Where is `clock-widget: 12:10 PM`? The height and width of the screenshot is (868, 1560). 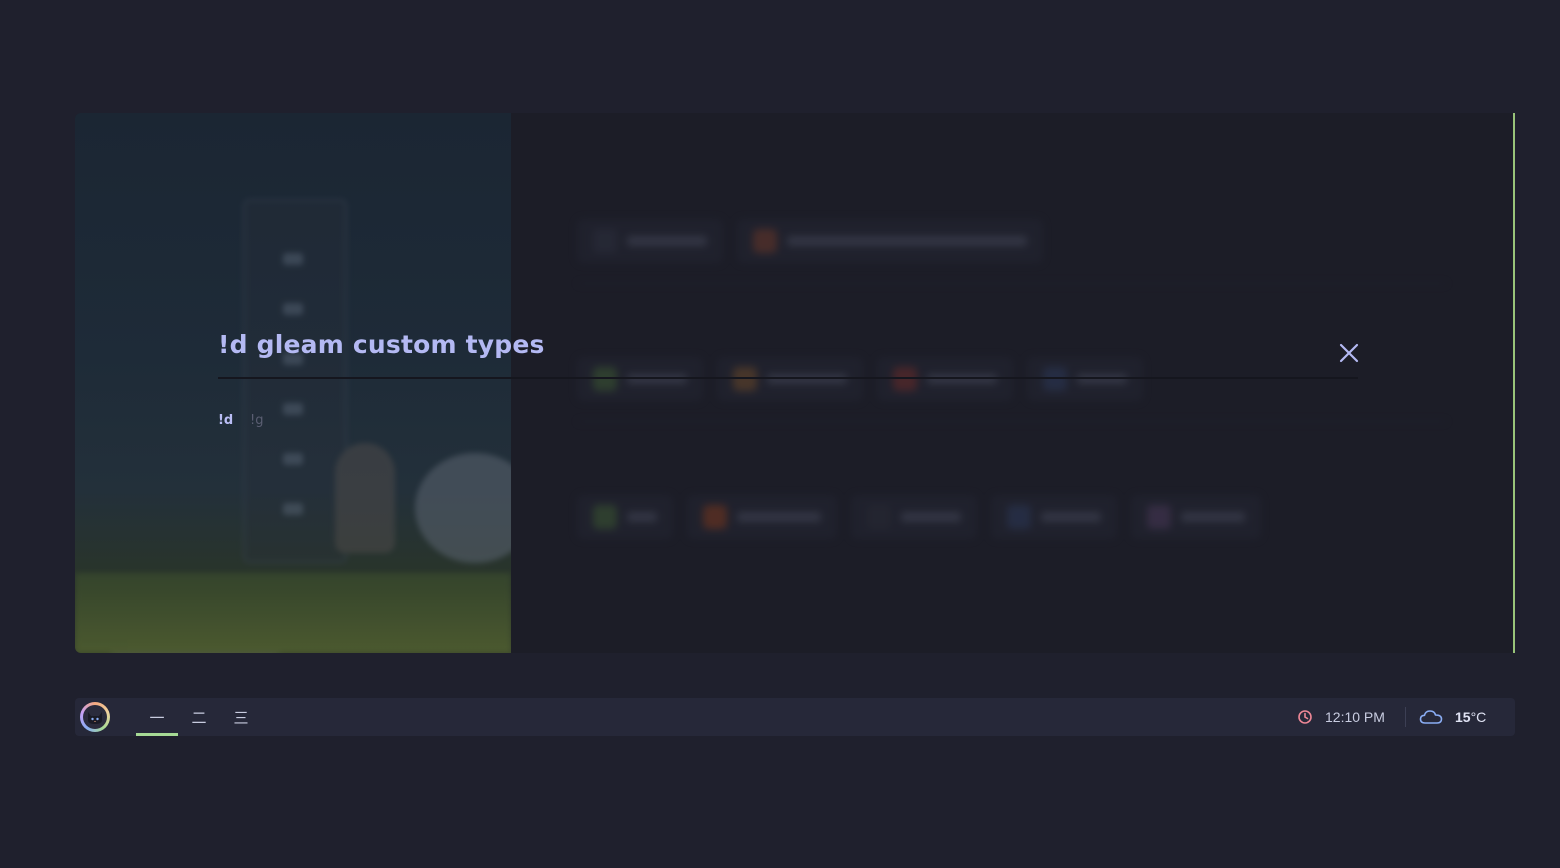 clock-widget: 12:10 PM is located at coordinates (1341, 717).